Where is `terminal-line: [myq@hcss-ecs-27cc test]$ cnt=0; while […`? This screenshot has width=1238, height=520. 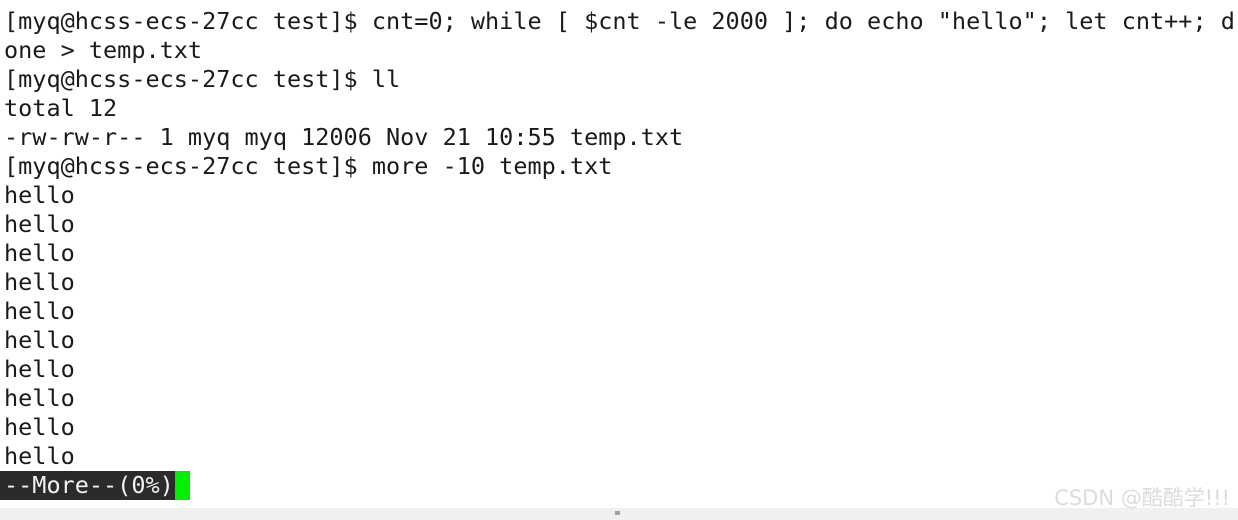 terminal-line: [myq@hcss-ecs-27cc test]$ cnt=0; while [… is located at coordinates (619, 21).